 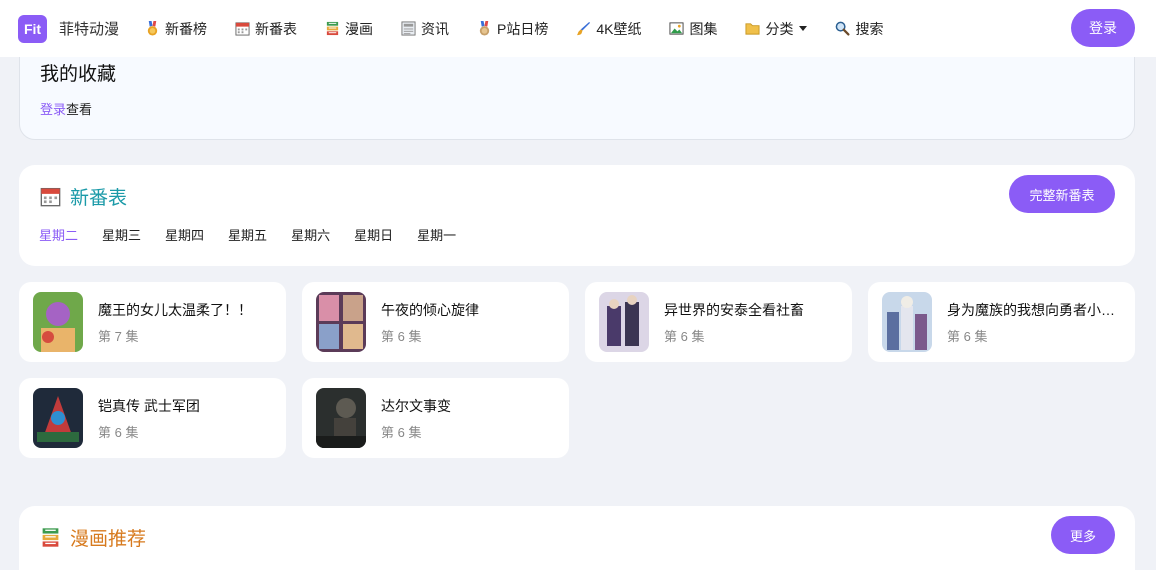 I want to click on schedule-heading: 新番表, so click(x=83, y=196).